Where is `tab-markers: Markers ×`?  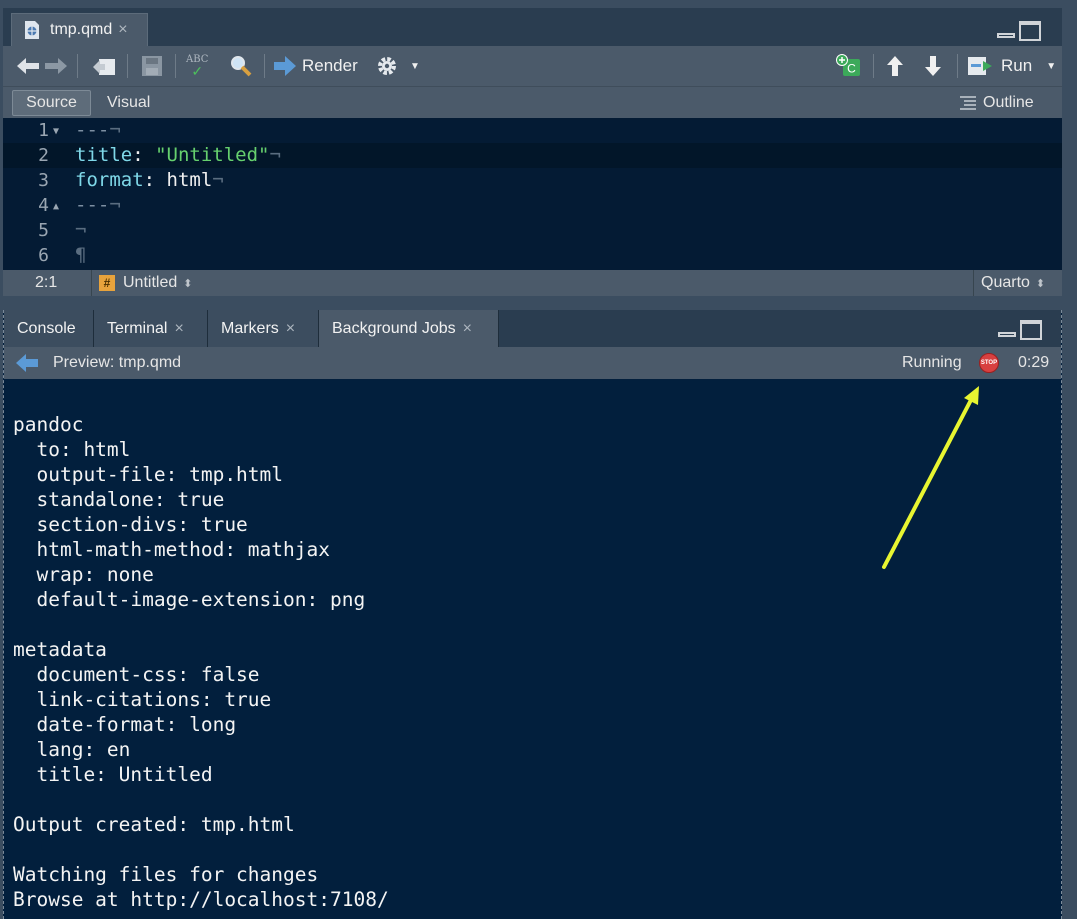 tab-markers: Markers × is located at coordinates (263, 328).